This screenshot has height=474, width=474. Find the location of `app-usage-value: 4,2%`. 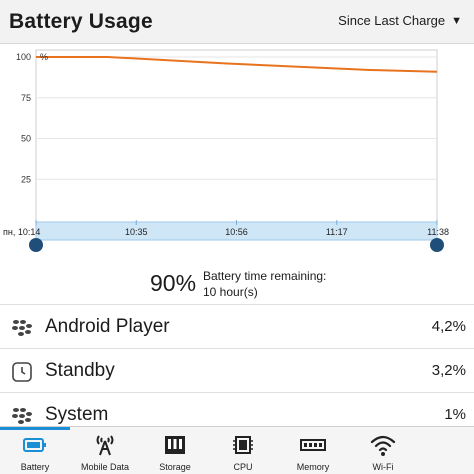

app-usage-value: 4,2% is located at coordinates (448, 326).